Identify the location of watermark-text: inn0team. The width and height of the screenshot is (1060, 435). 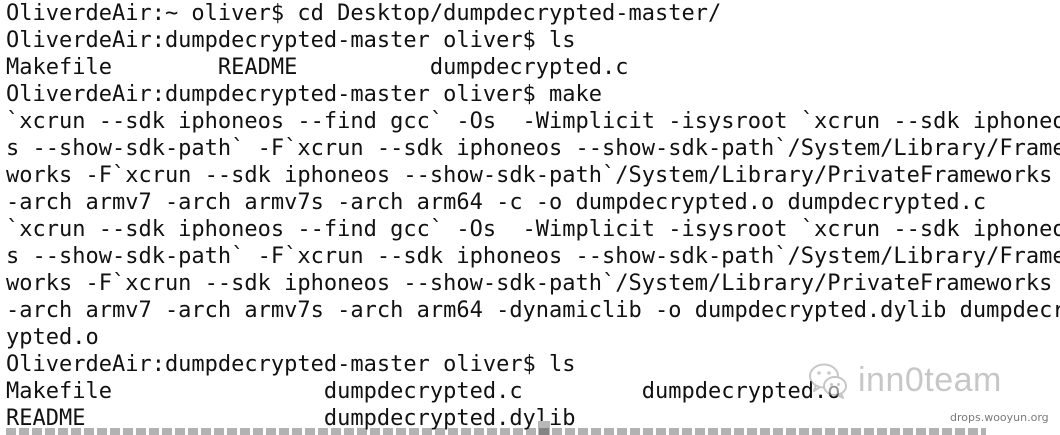
(930, 379).